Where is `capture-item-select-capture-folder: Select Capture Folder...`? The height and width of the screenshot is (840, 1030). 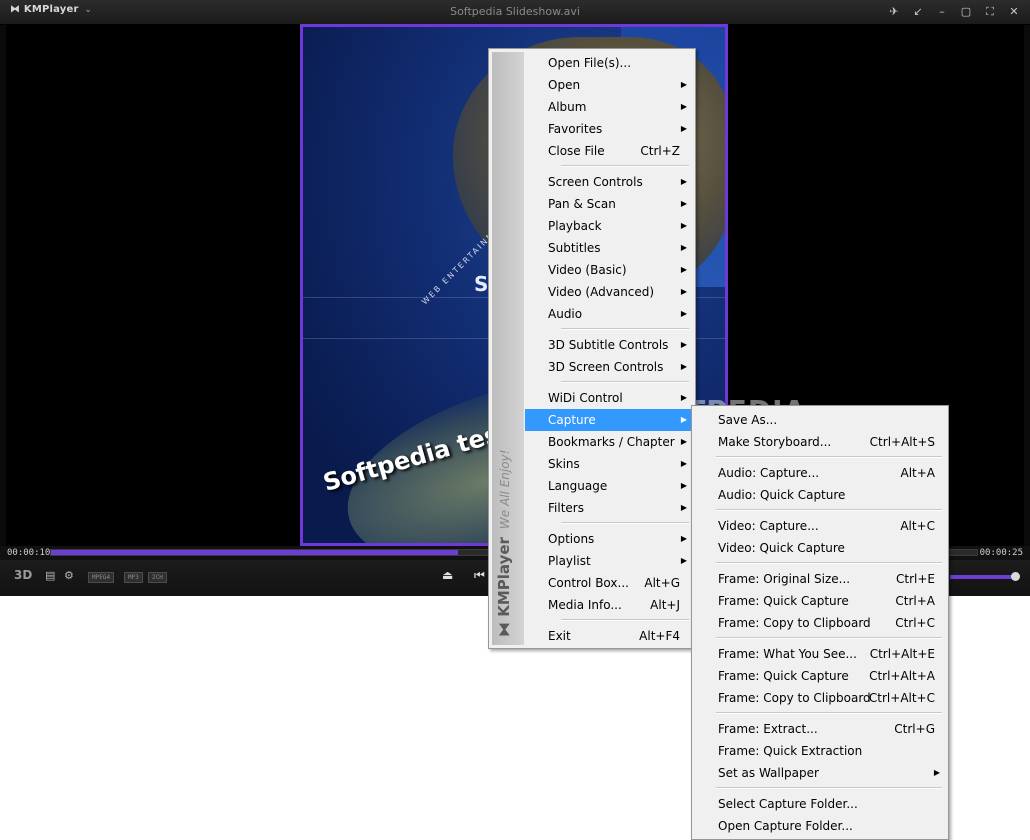 capture-item-select-capture-folder: Select Capture Folder... is located at coordinates (820, 804).